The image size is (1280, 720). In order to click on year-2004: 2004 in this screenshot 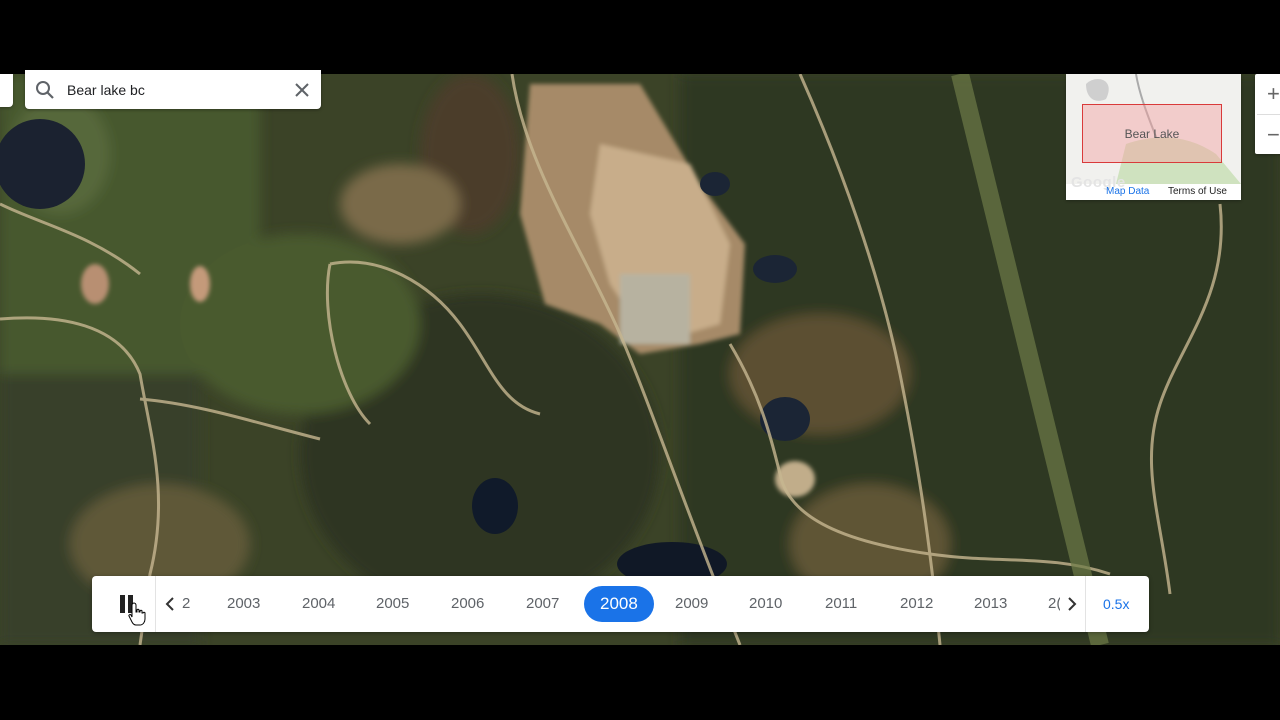, I will do `click(318, 604)`.